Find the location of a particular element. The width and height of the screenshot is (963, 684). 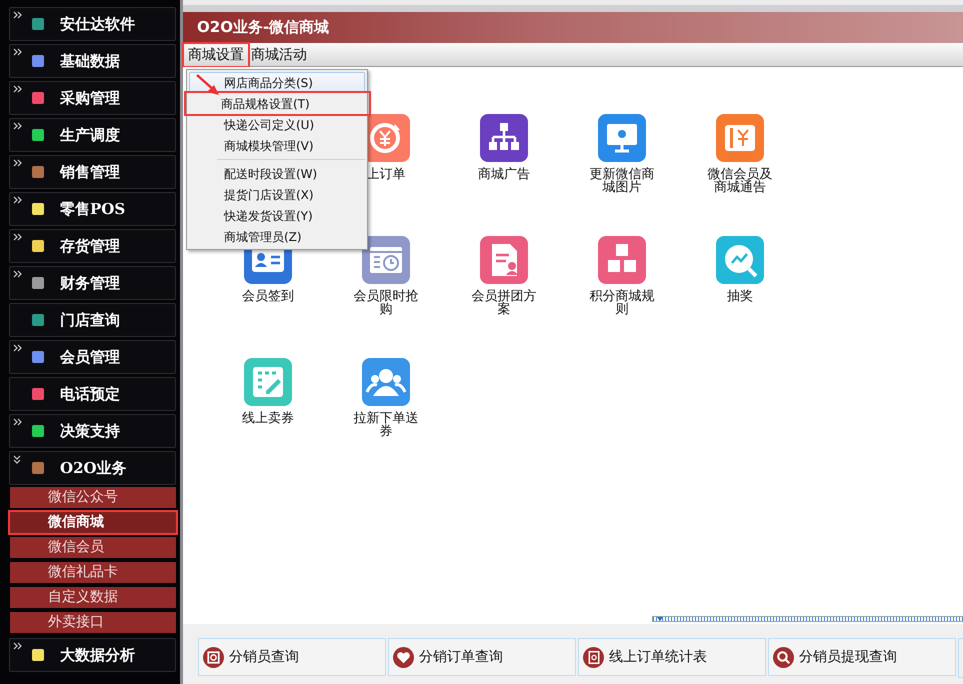

tile-label: 会员签到 is located at coordinates (268, 296).